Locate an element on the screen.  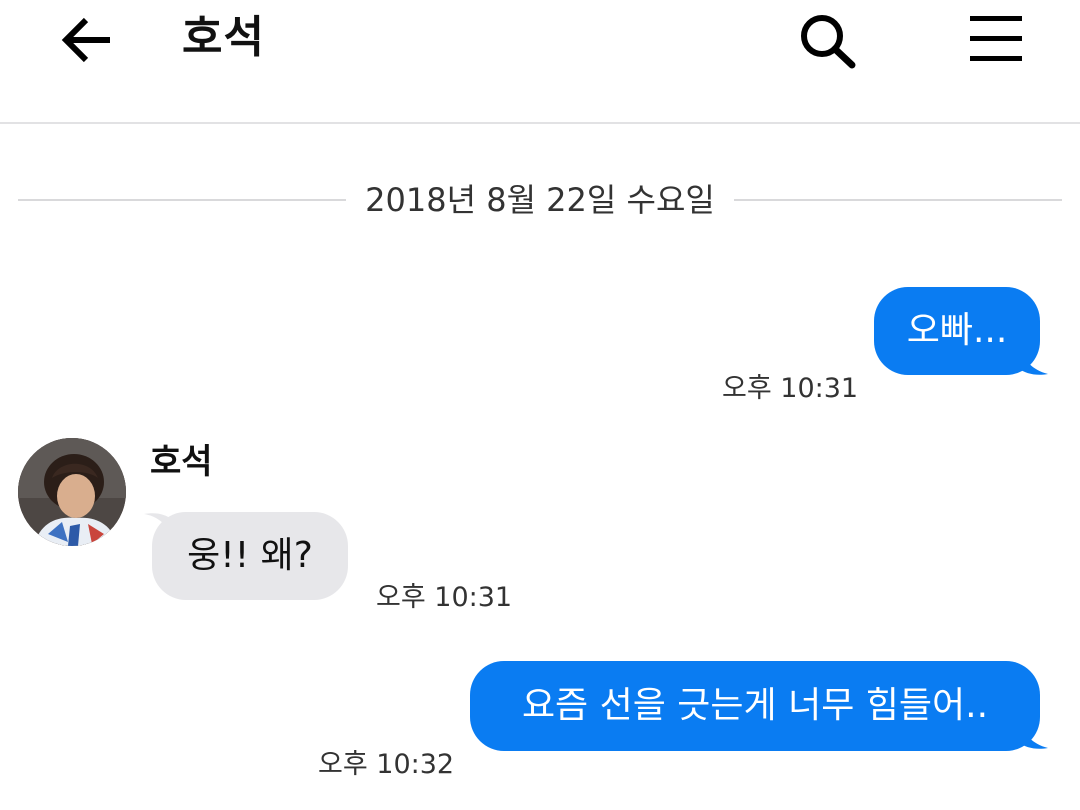
message-text: 웅!! 왜? is located at coordinates (250, 555).